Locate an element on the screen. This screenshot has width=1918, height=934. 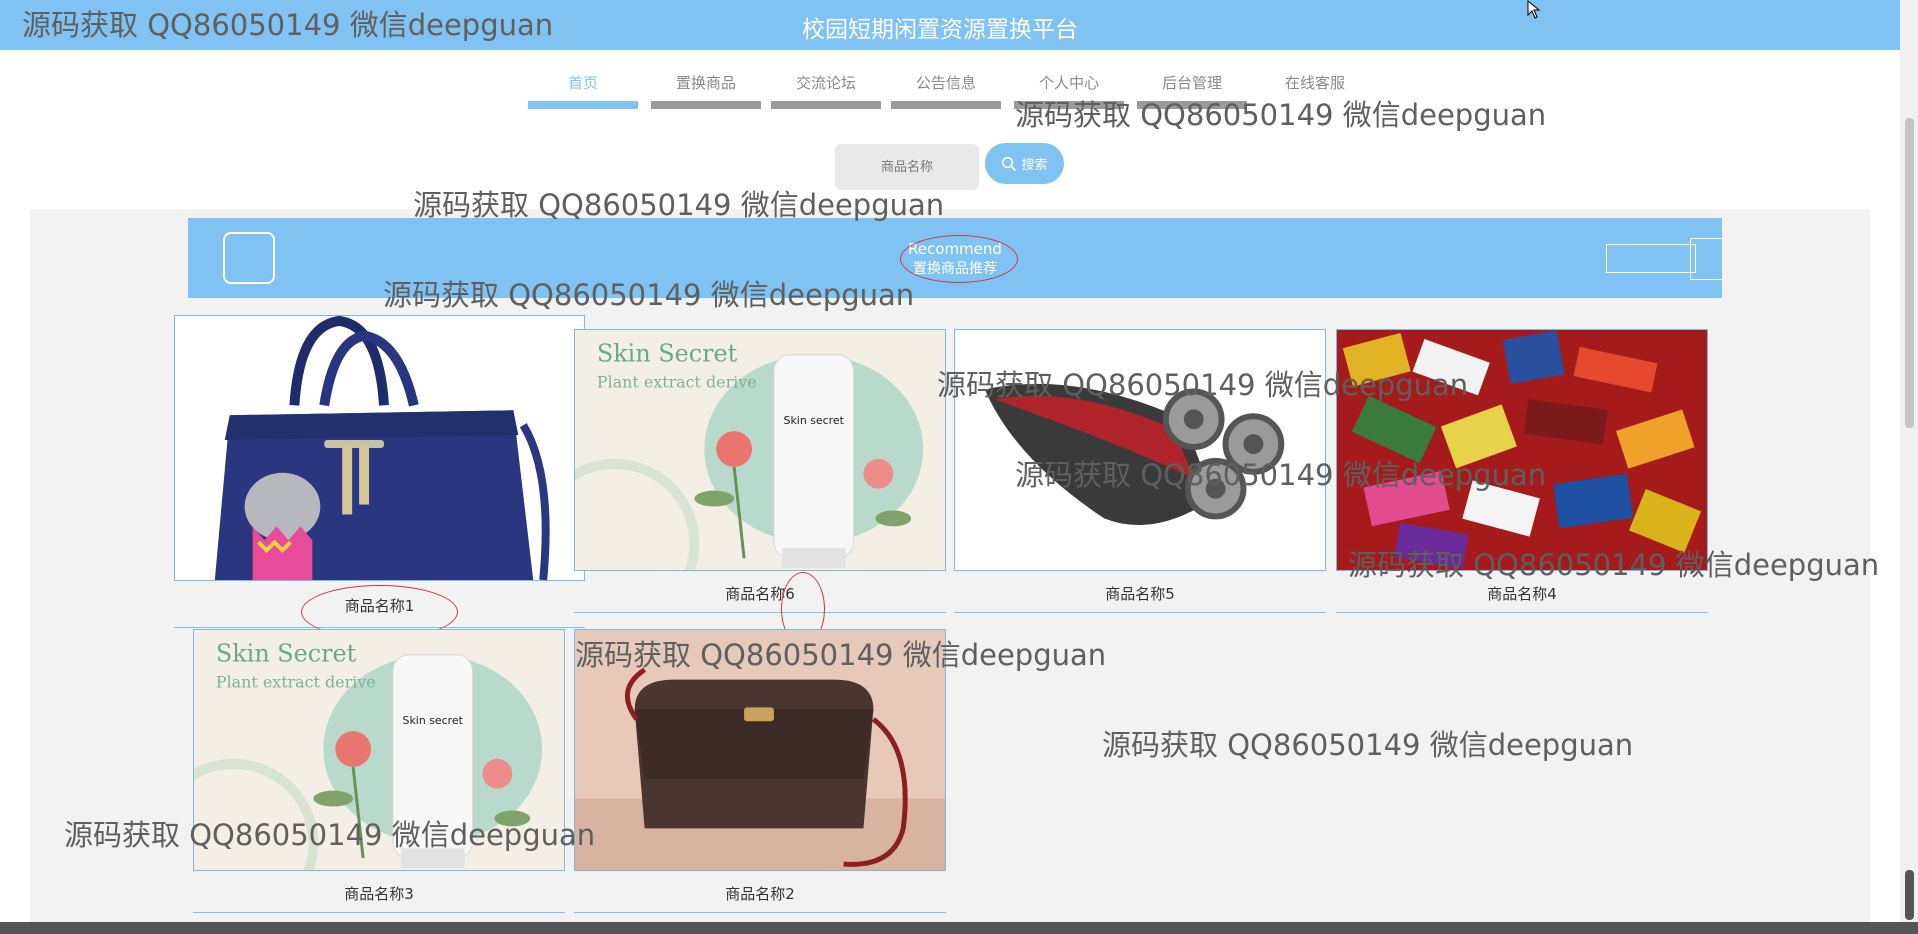
nav-personal-center: 个人中心 is located at coordinates (1069, 89).